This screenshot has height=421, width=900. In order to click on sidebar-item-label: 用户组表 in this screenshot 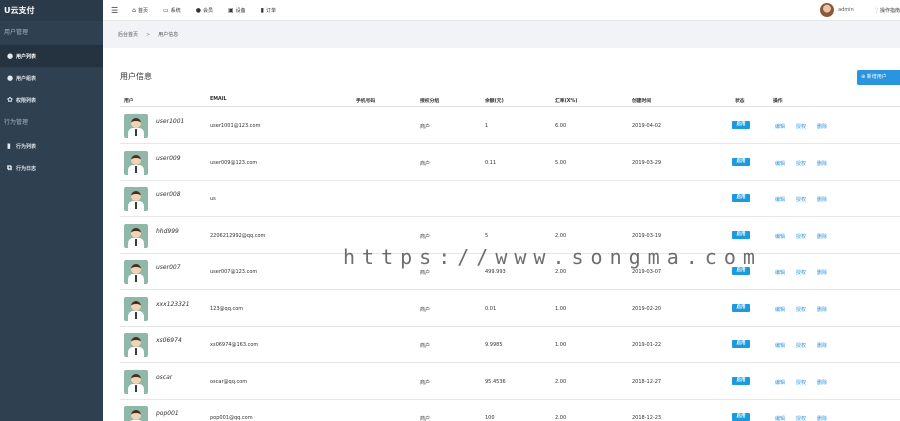, I will do `click(26, 78)`.